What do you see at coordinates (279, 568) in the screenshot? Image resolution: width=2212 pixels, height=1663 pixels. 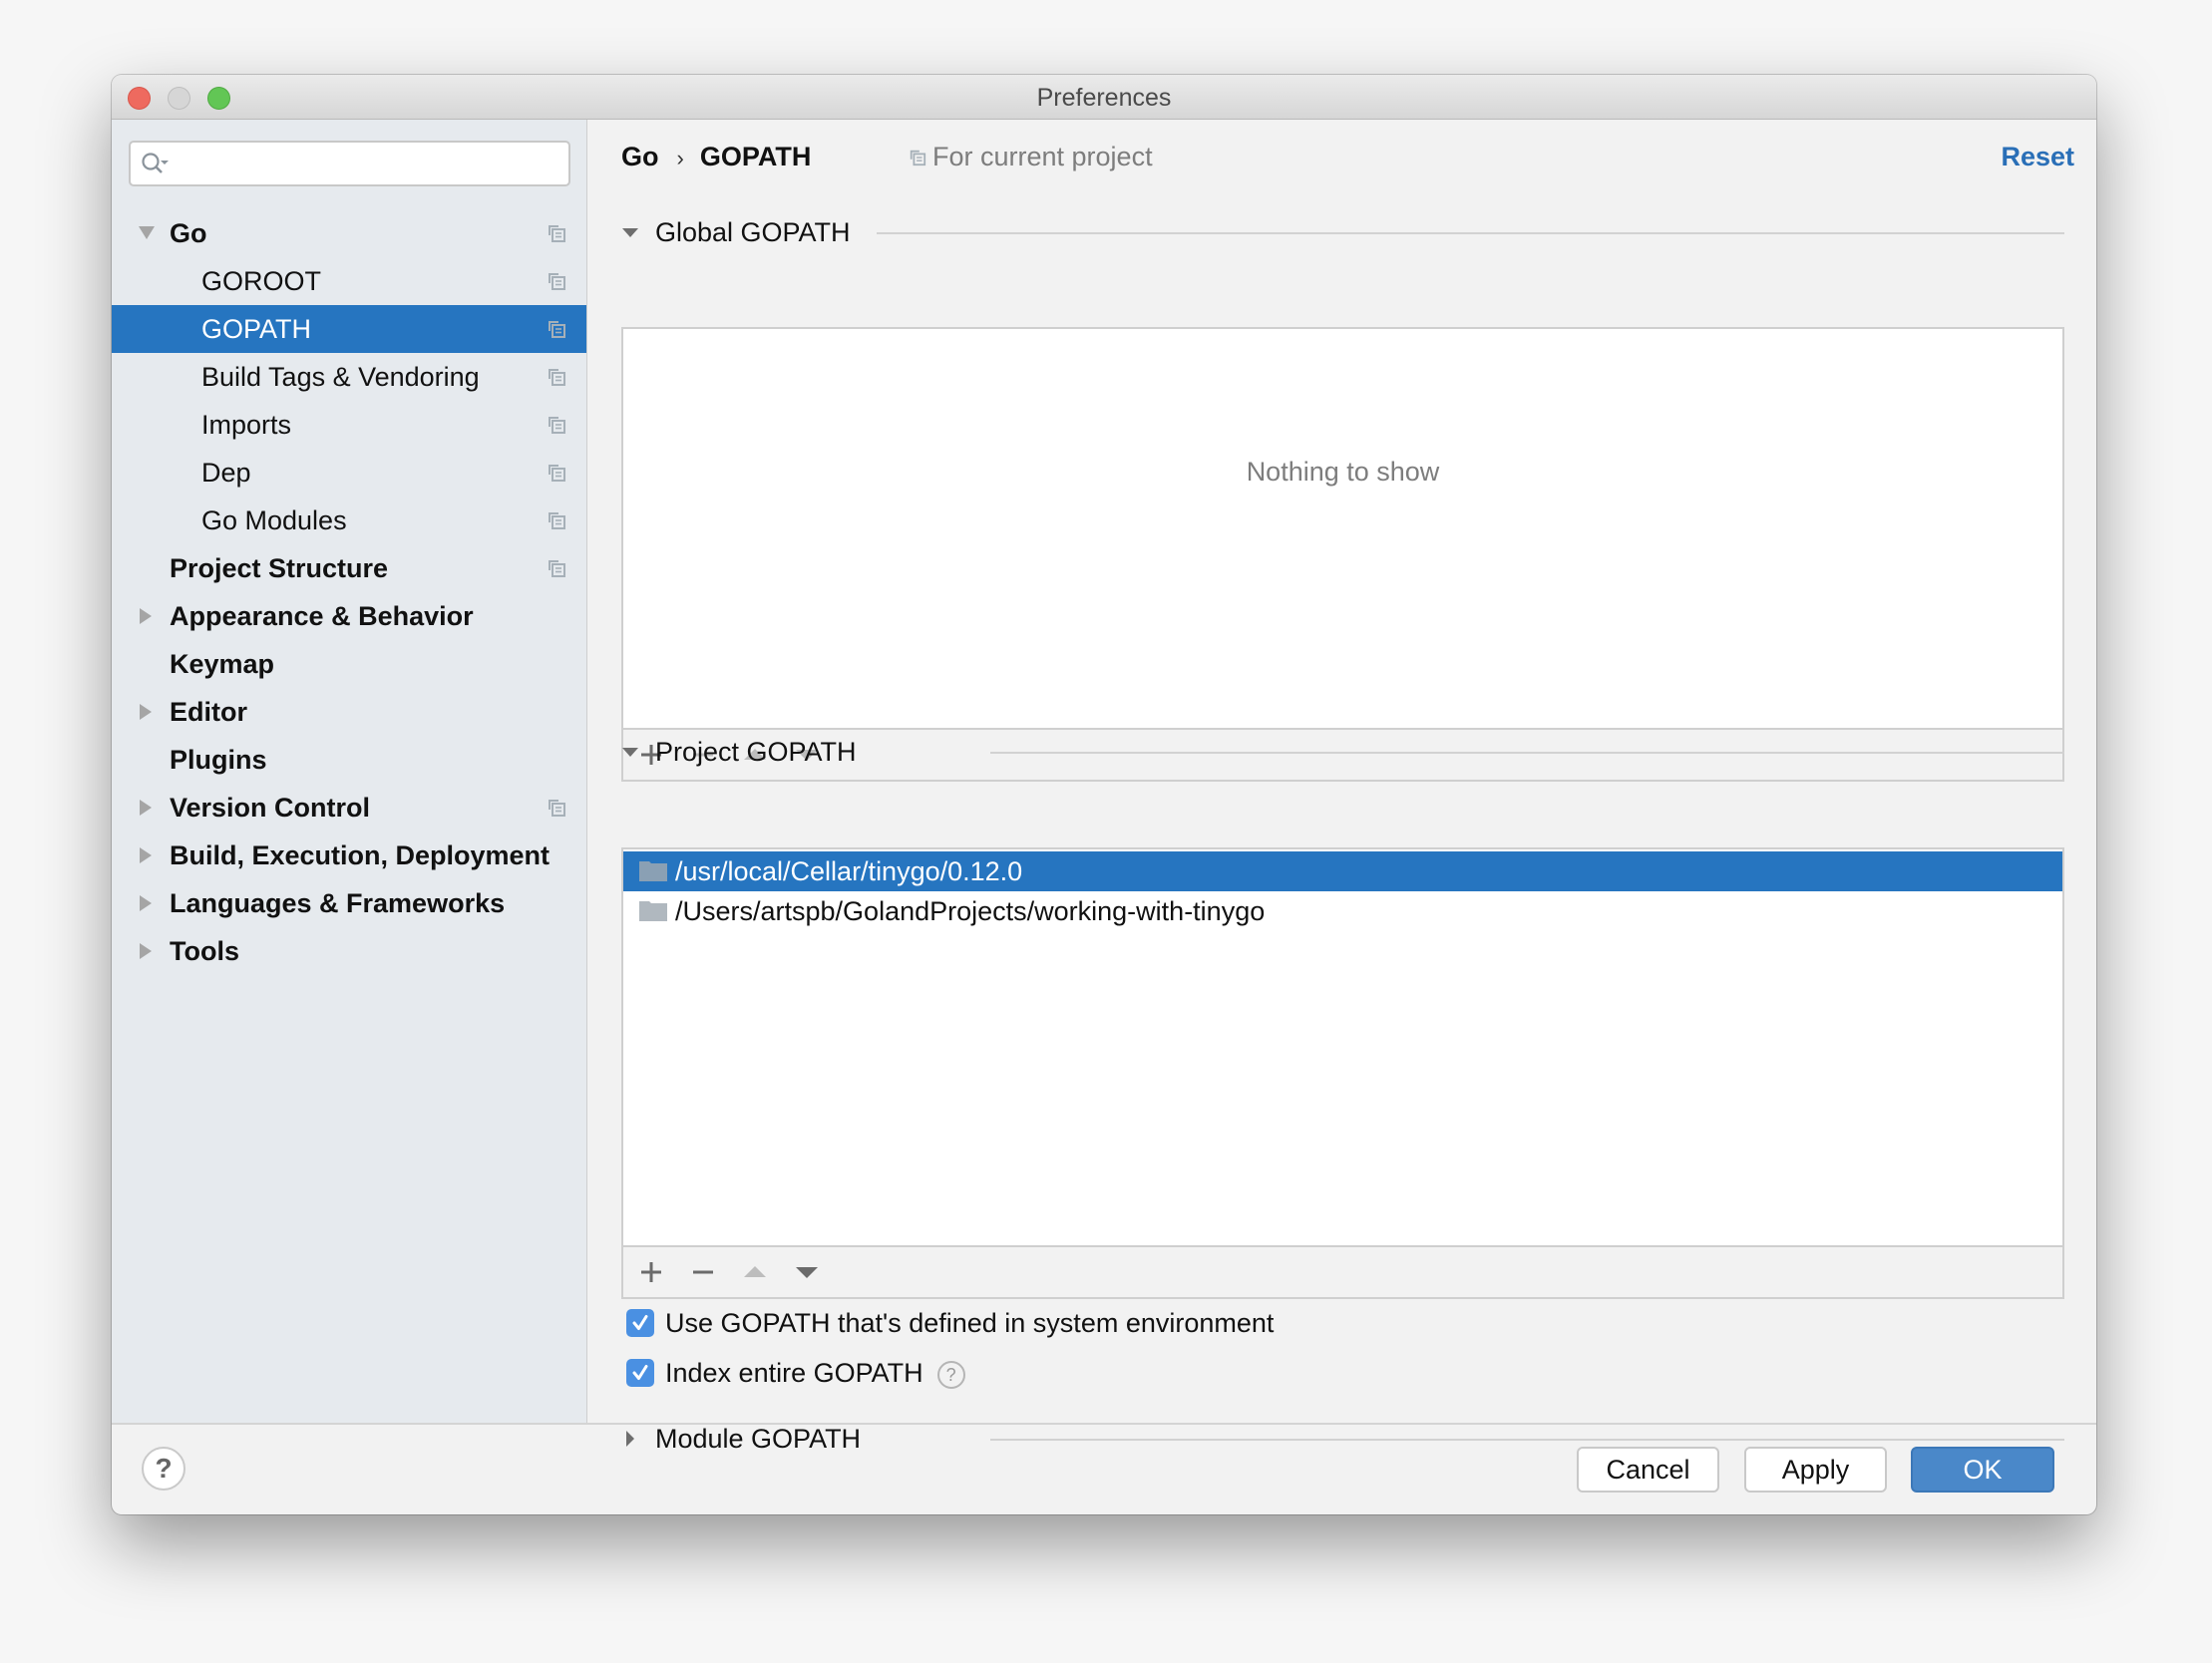 I see `sidebar-item-label: Project Structure` at bounding box center [279, 568].